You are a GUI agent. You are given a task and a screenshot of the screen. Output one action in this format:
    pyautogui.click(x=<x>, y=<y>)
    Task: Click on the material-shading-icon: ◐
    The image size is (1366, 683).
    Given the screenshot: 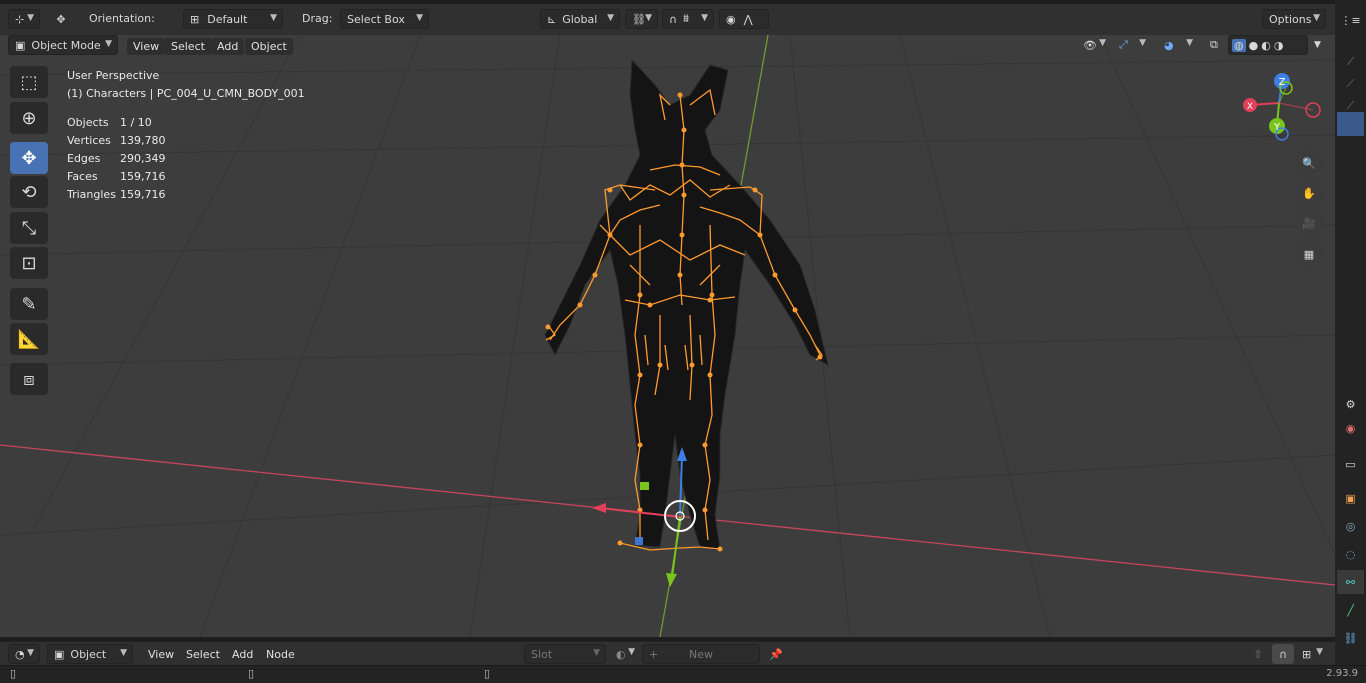 What is the action you would take?
    pyautogui.click(x=1266, y=45)
    